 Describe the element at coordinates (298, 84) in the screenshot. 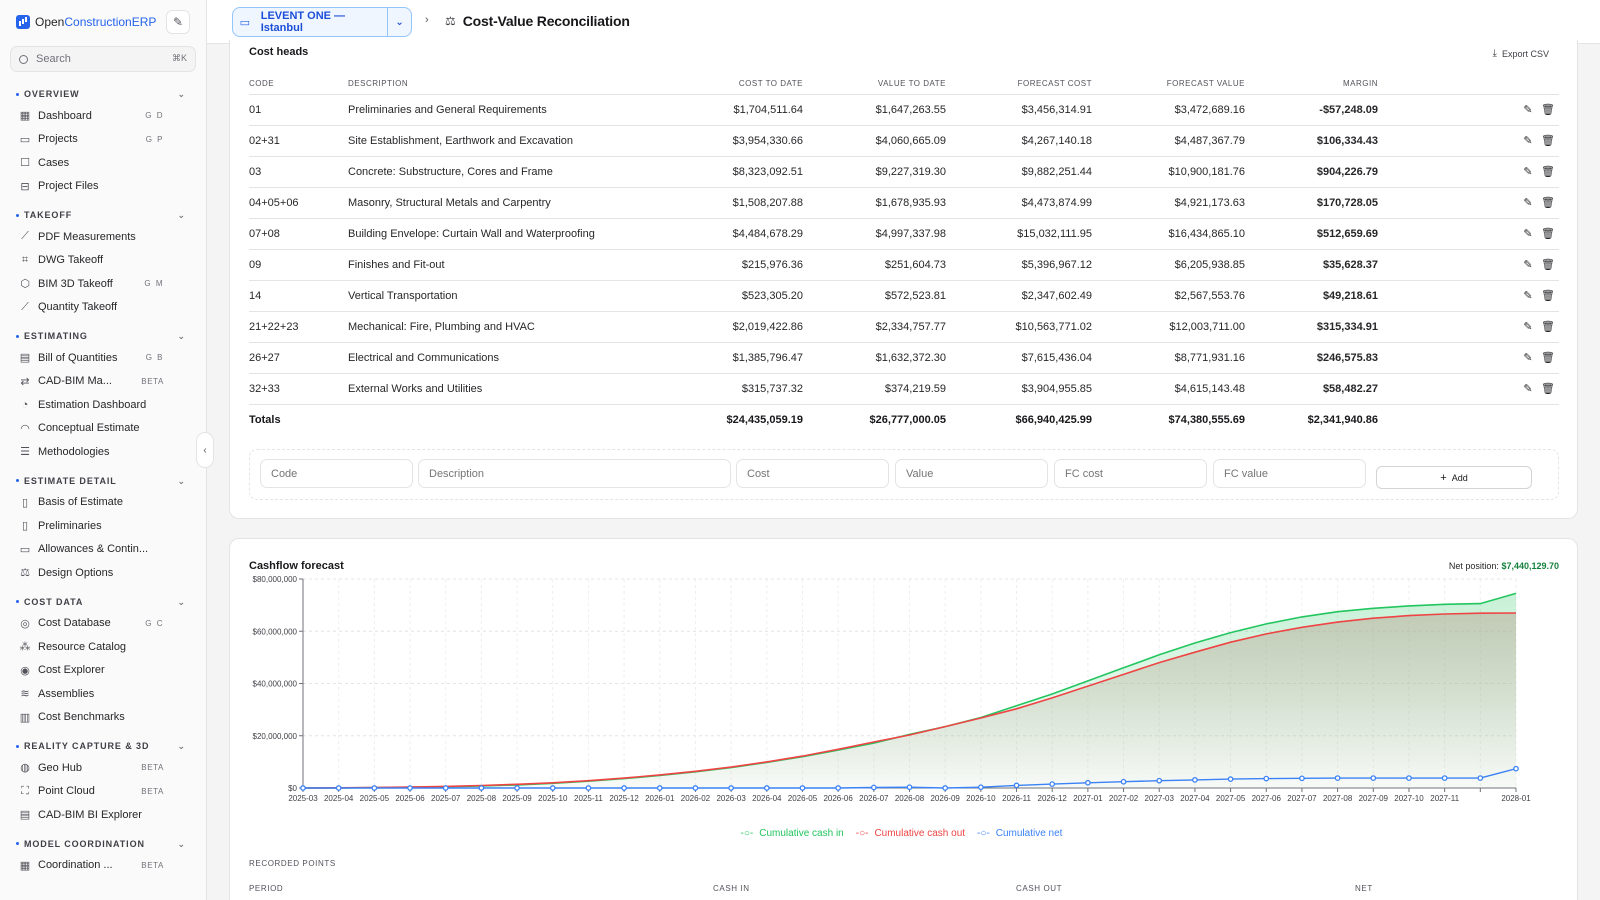

I see `col-code: CODE` at that location.